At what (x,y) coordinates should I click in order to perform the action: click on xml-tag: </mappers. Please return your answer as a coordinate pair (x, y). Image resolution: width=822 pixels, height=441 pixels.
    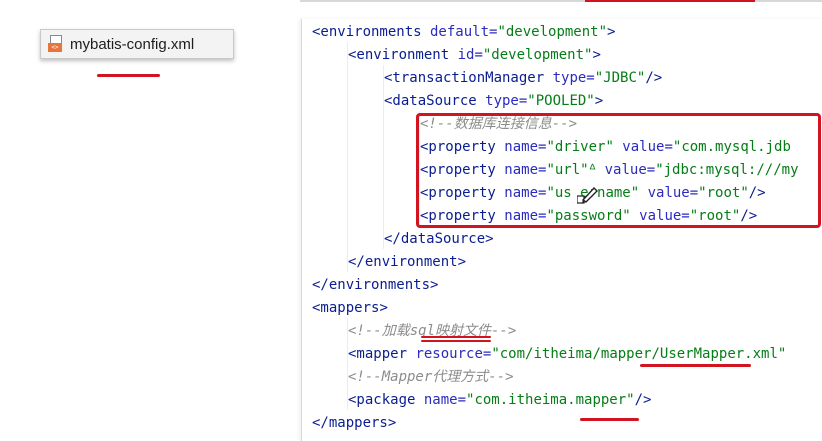
    Looking at the image, I should click on (350, 423).